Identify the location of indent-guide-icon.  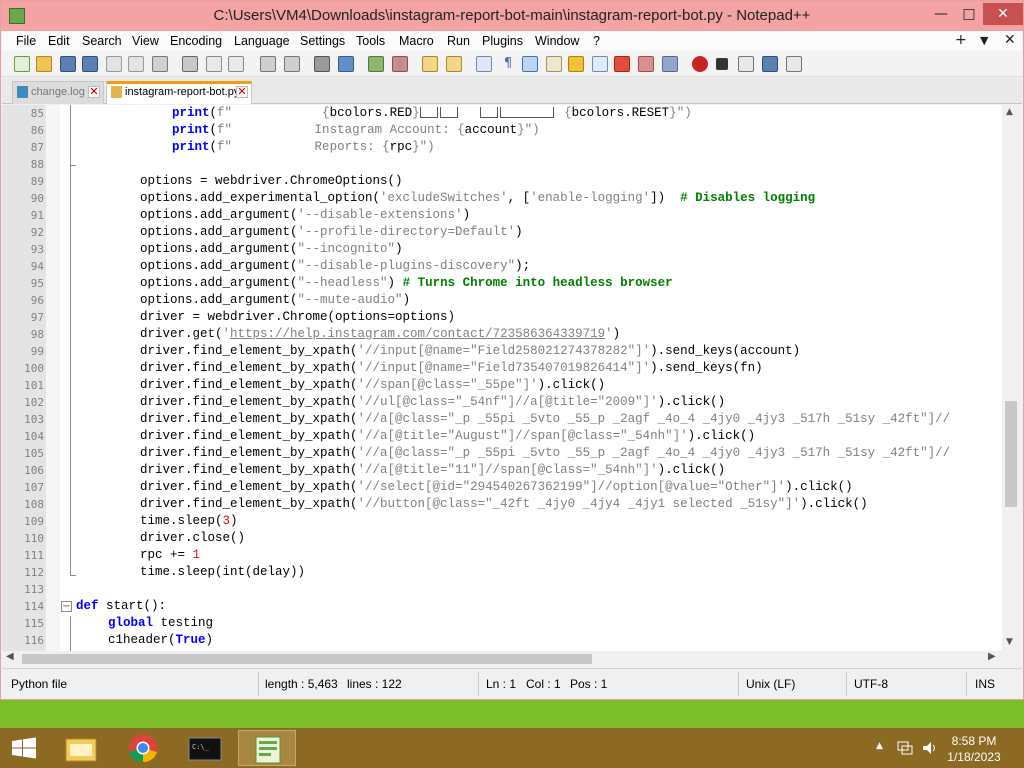
(530, 64).